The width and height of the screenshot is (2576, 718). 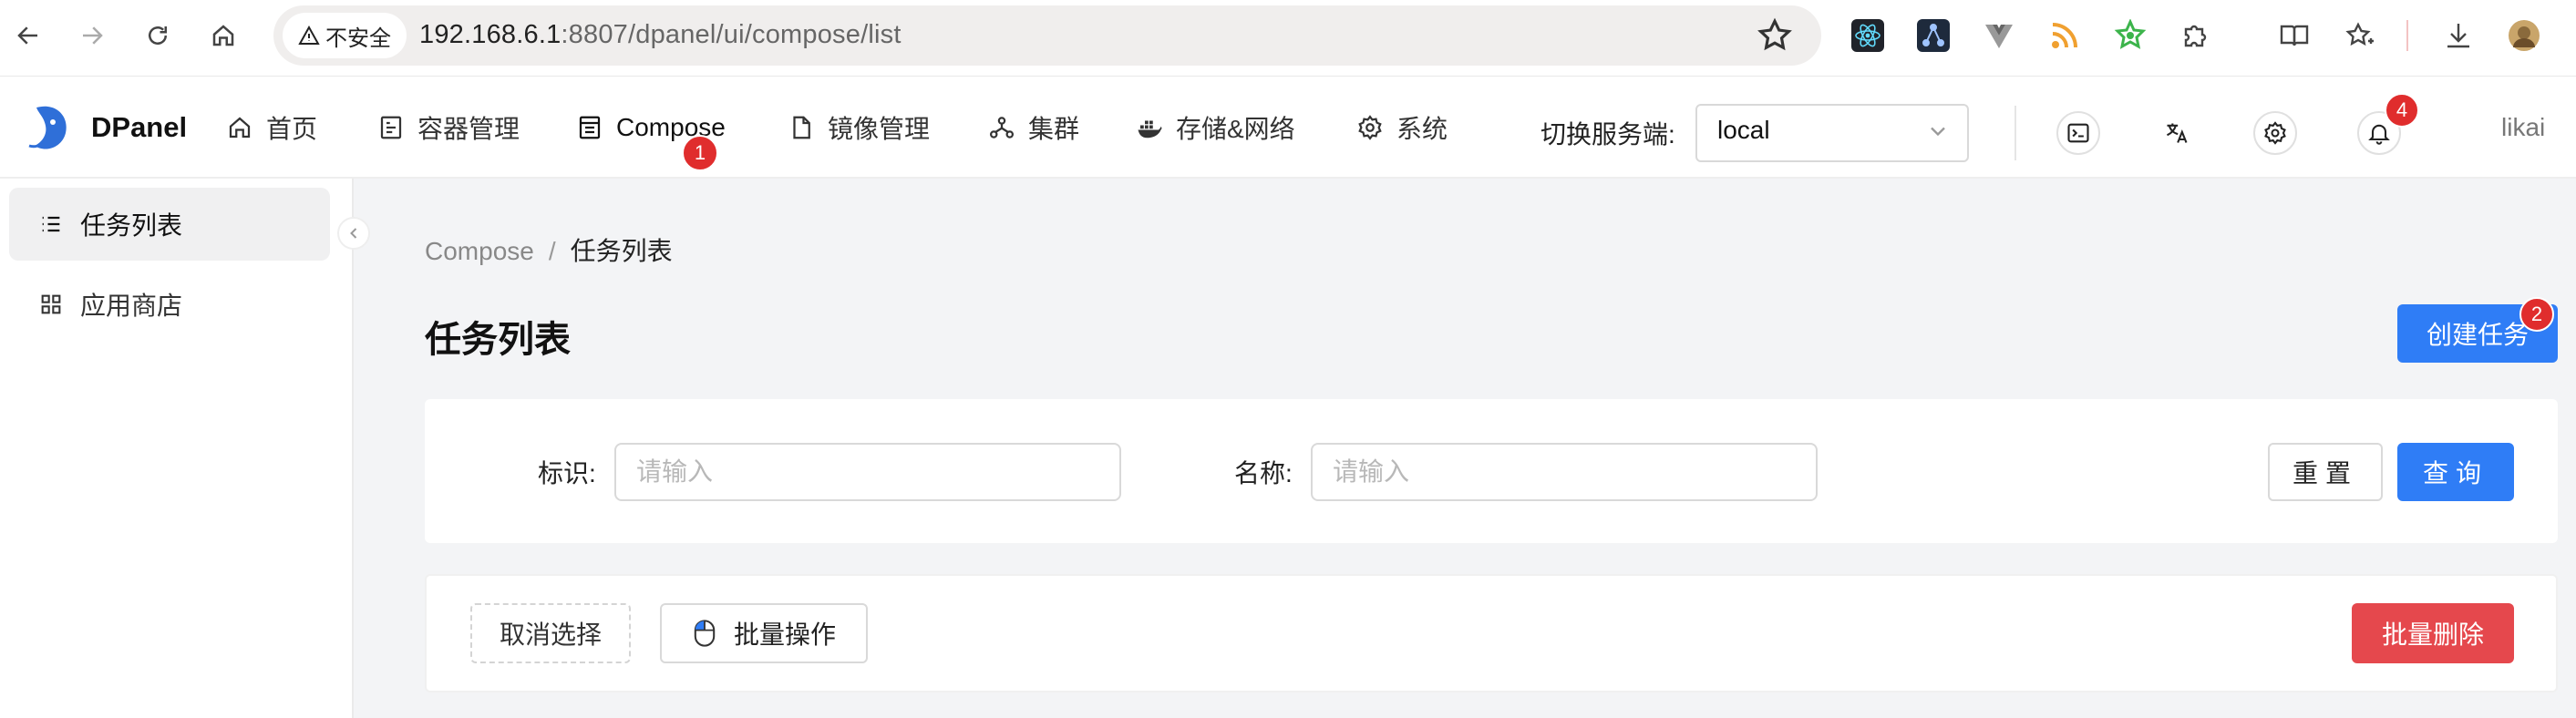 I want to click on arrow-right-icon, so click(x=93, y=36).